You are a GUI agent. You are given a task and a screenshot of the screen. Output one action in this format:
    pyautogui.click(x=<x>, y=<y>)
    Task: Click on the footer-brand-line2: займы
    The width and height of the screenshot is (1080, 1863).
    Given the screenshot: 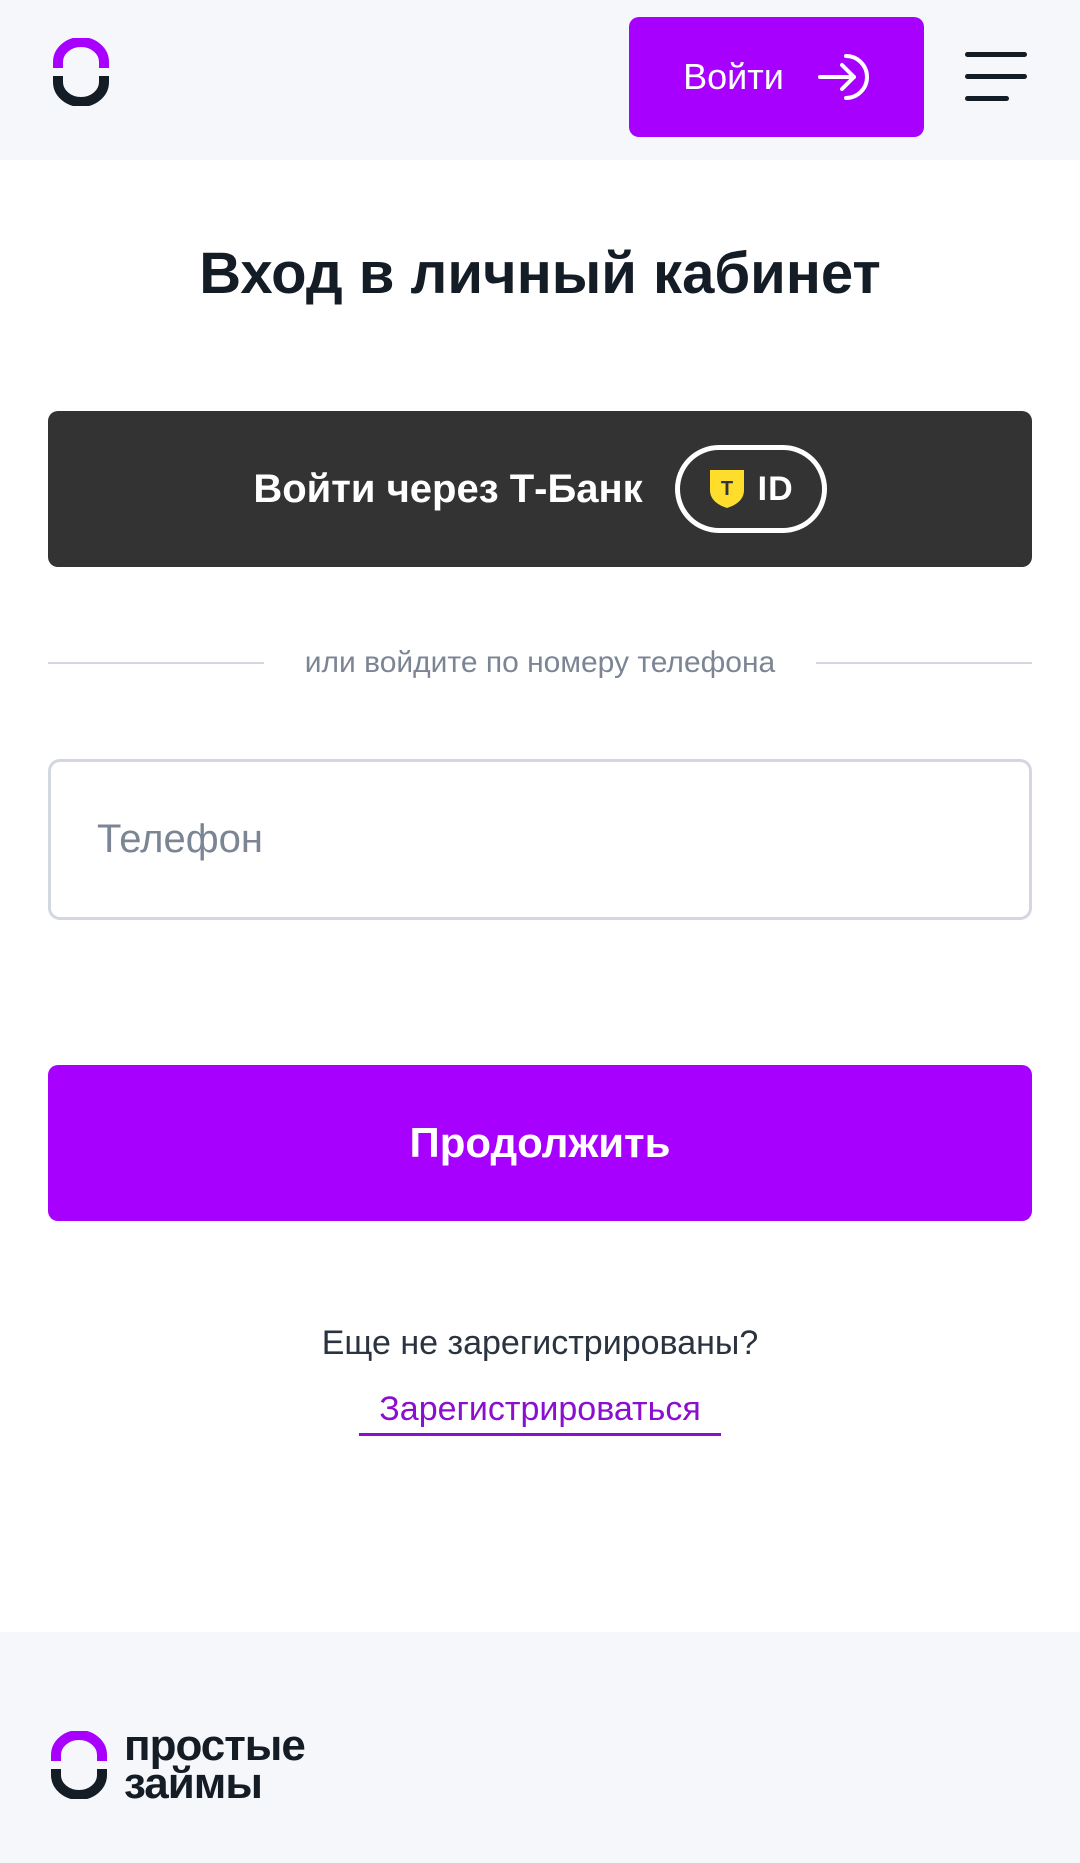 What is the action you would take?
    pyautogui.click(x=193, y=1783)
    